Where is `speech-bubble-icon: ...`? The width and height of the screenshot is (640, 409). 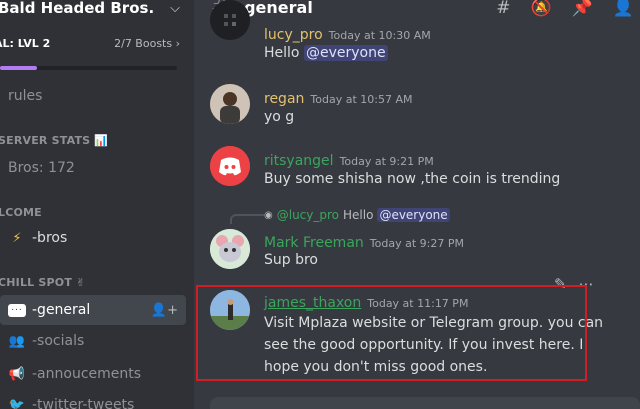
speech-bubble-icon: ... is located at coordinates (17, 310).